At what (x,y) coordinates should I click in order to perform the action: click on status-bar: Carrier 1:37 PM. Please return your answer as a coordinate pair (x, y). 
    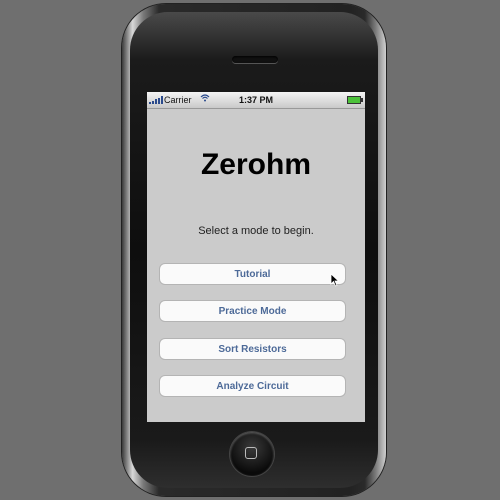
    Looking at the image, I should click on (256, 100).